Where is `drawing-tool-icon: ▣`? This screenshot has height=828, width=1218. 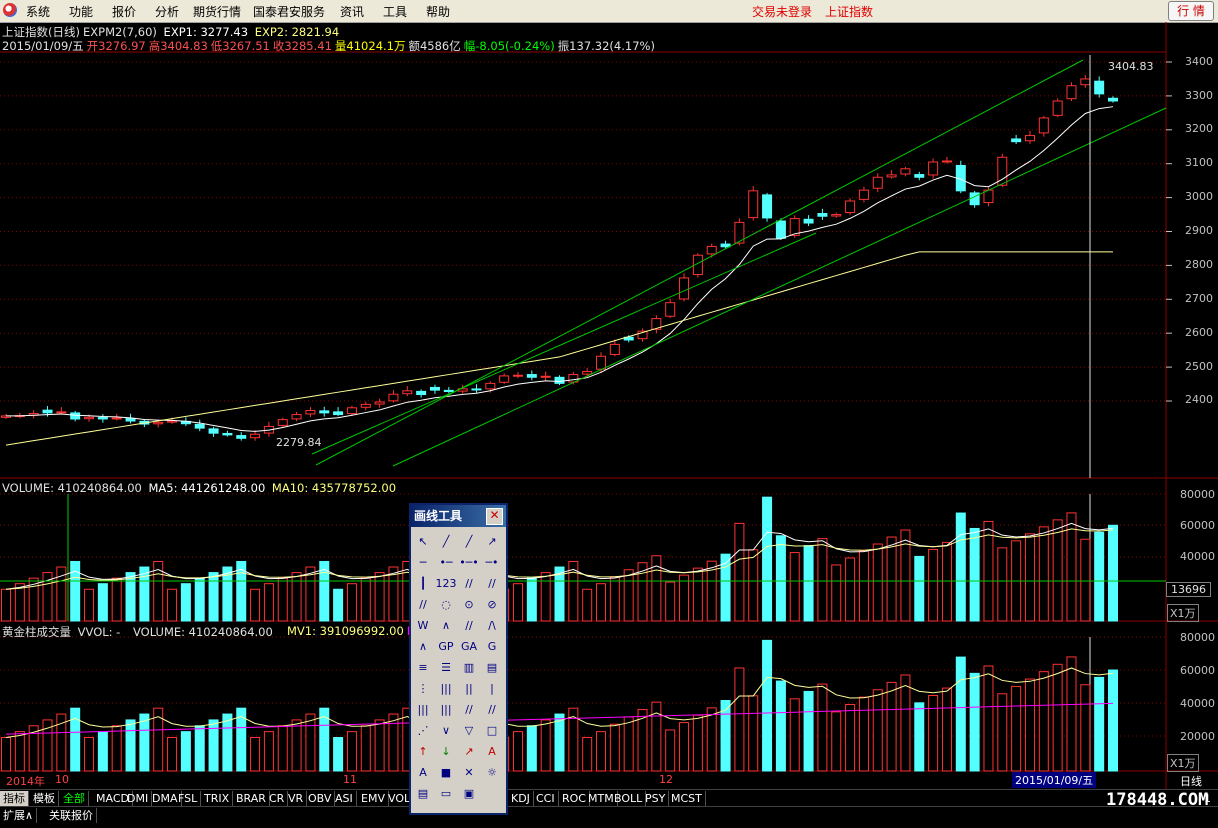 drawing-tool-icon: ▣ is located at coordinates (469, 793).